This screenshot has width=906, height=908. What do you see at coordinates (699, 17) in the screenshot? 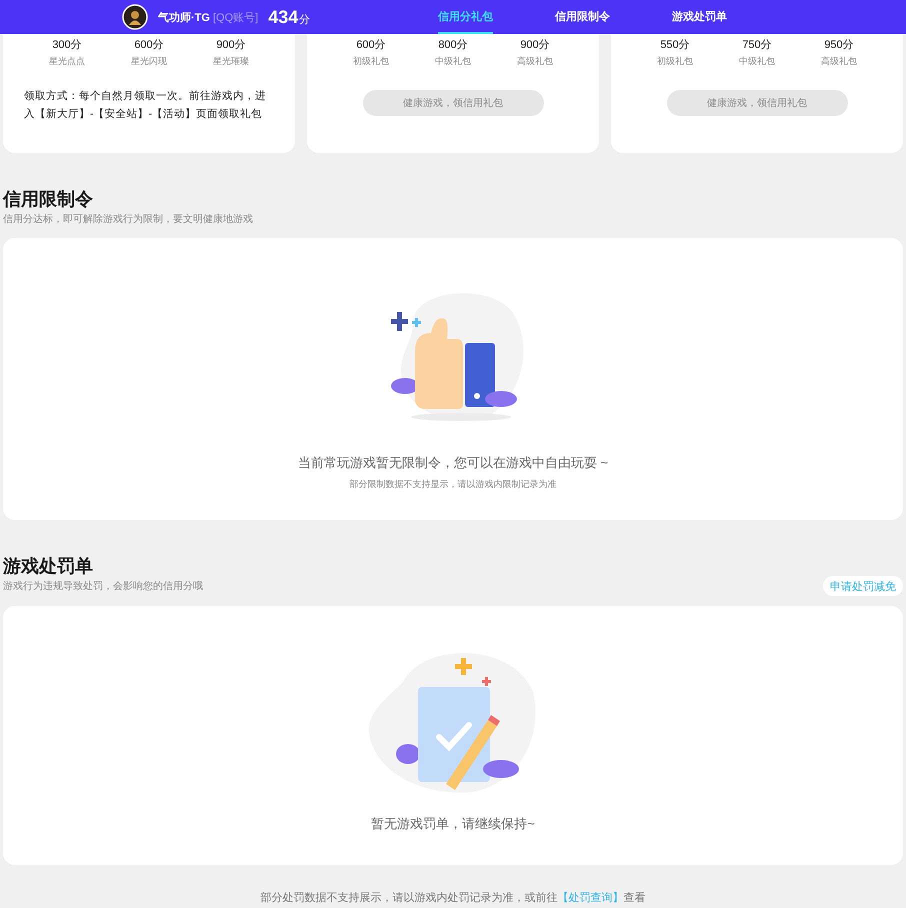
I see `nav-tab: 游戏处罚单` at bounding box center [699, 17].